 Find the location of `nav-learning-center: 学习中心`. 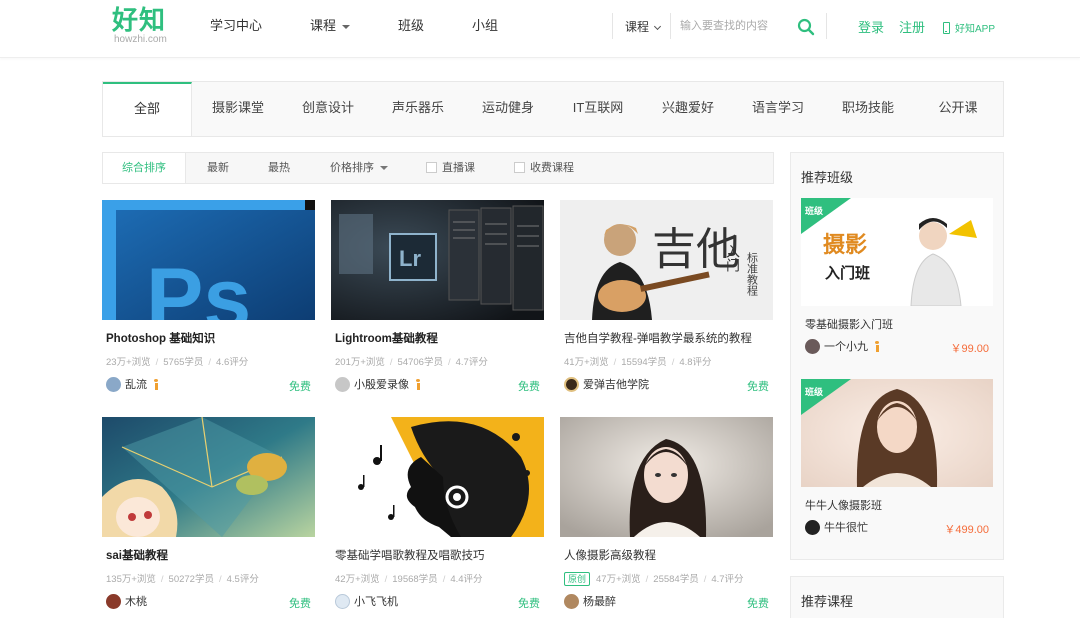

nav-learning-center: 学习中心 is located at coordinates (236, 26).